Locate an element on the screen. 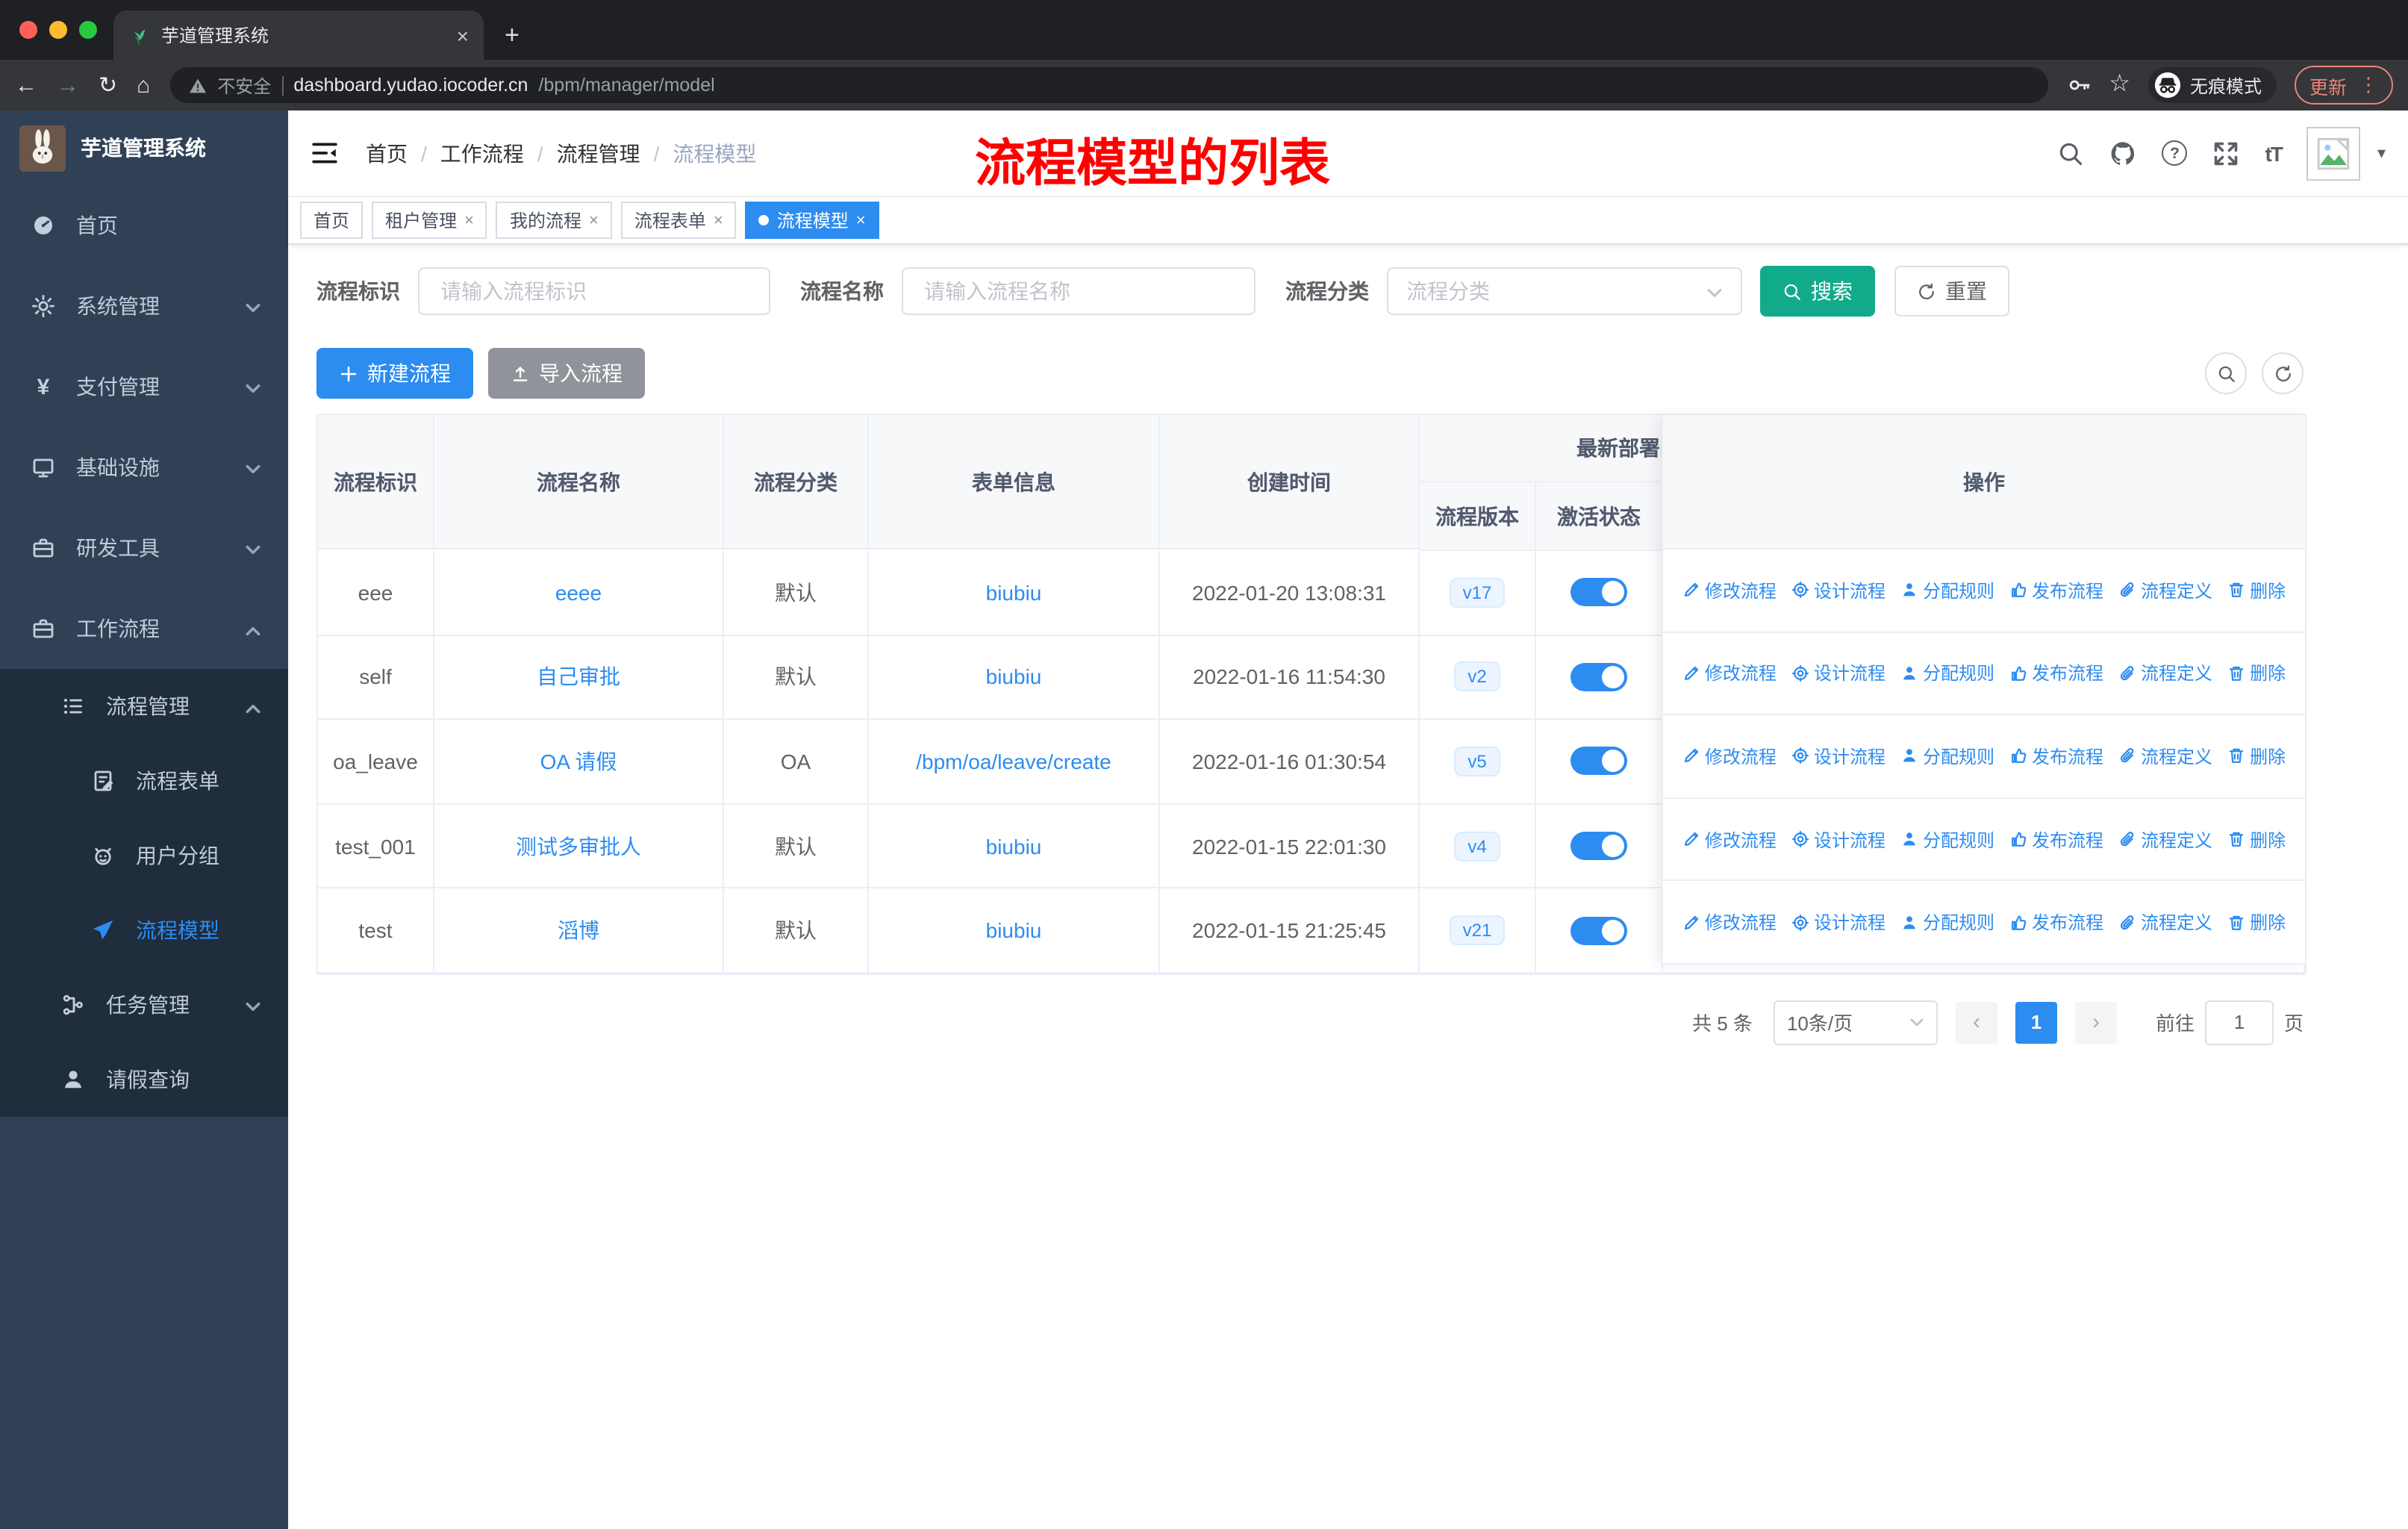 Image resolution: width=2408 pixels, height=1529 pixels. tag-process-form: 流程表单 × is located at coordinates (678, 221).